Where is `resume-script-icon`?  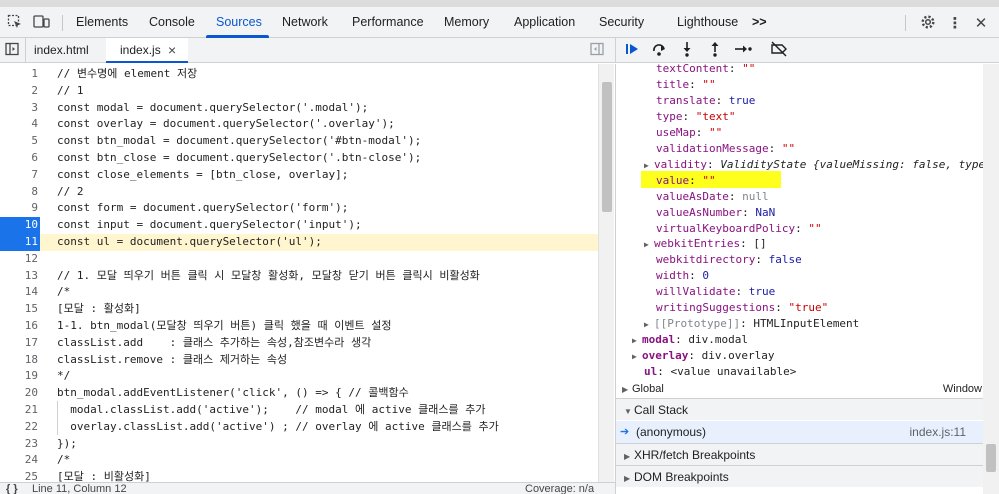 resume-script-icon is located at coordinates (632, 50).